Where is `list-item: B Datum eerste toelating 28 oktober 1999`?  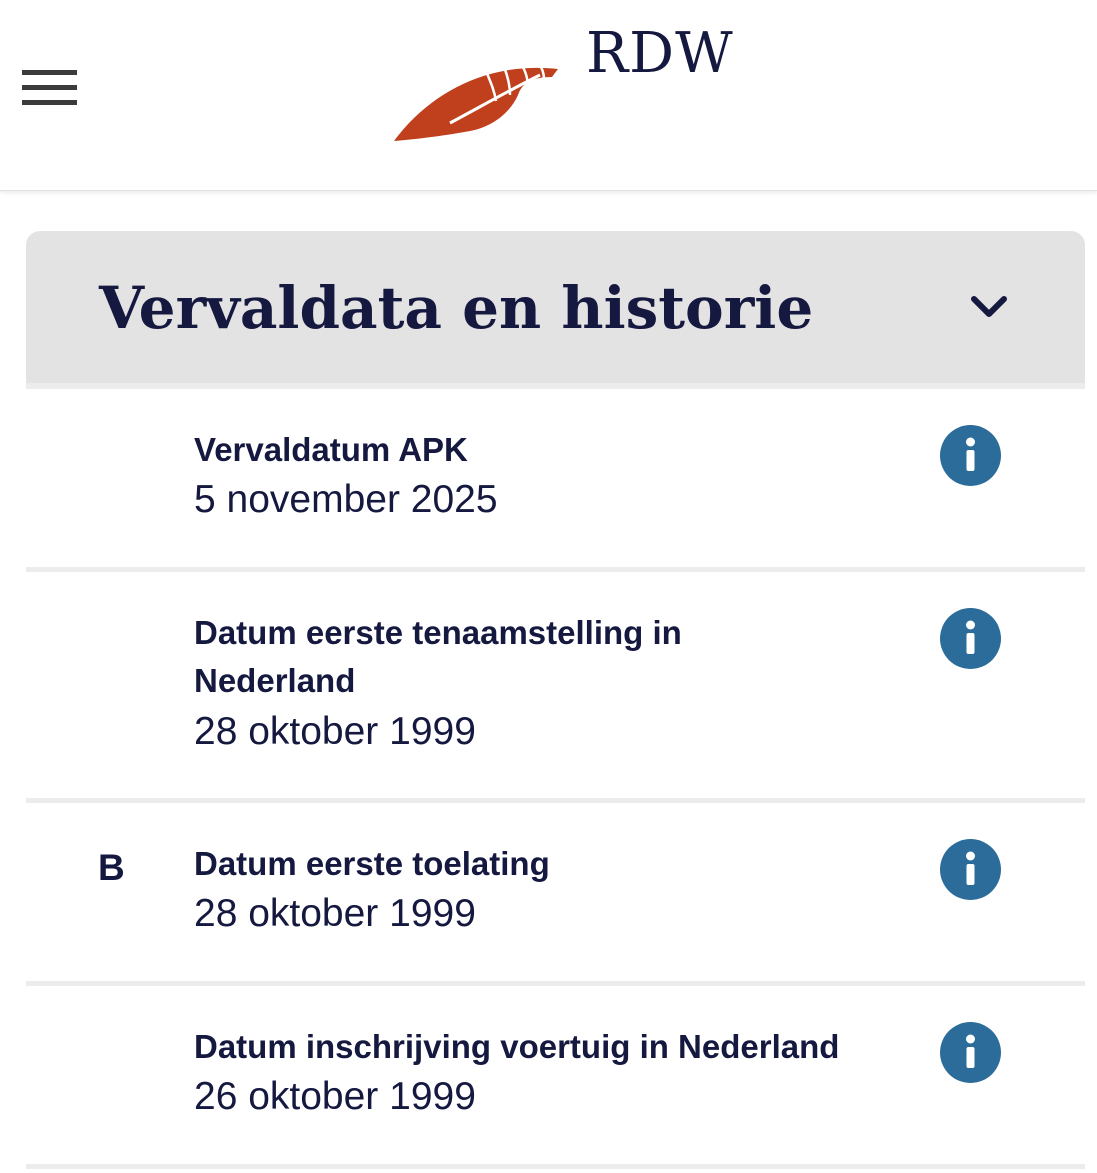 list-item: B Datum eerste toelating 28 oktober 1999 is located at coordinates (555, 892).